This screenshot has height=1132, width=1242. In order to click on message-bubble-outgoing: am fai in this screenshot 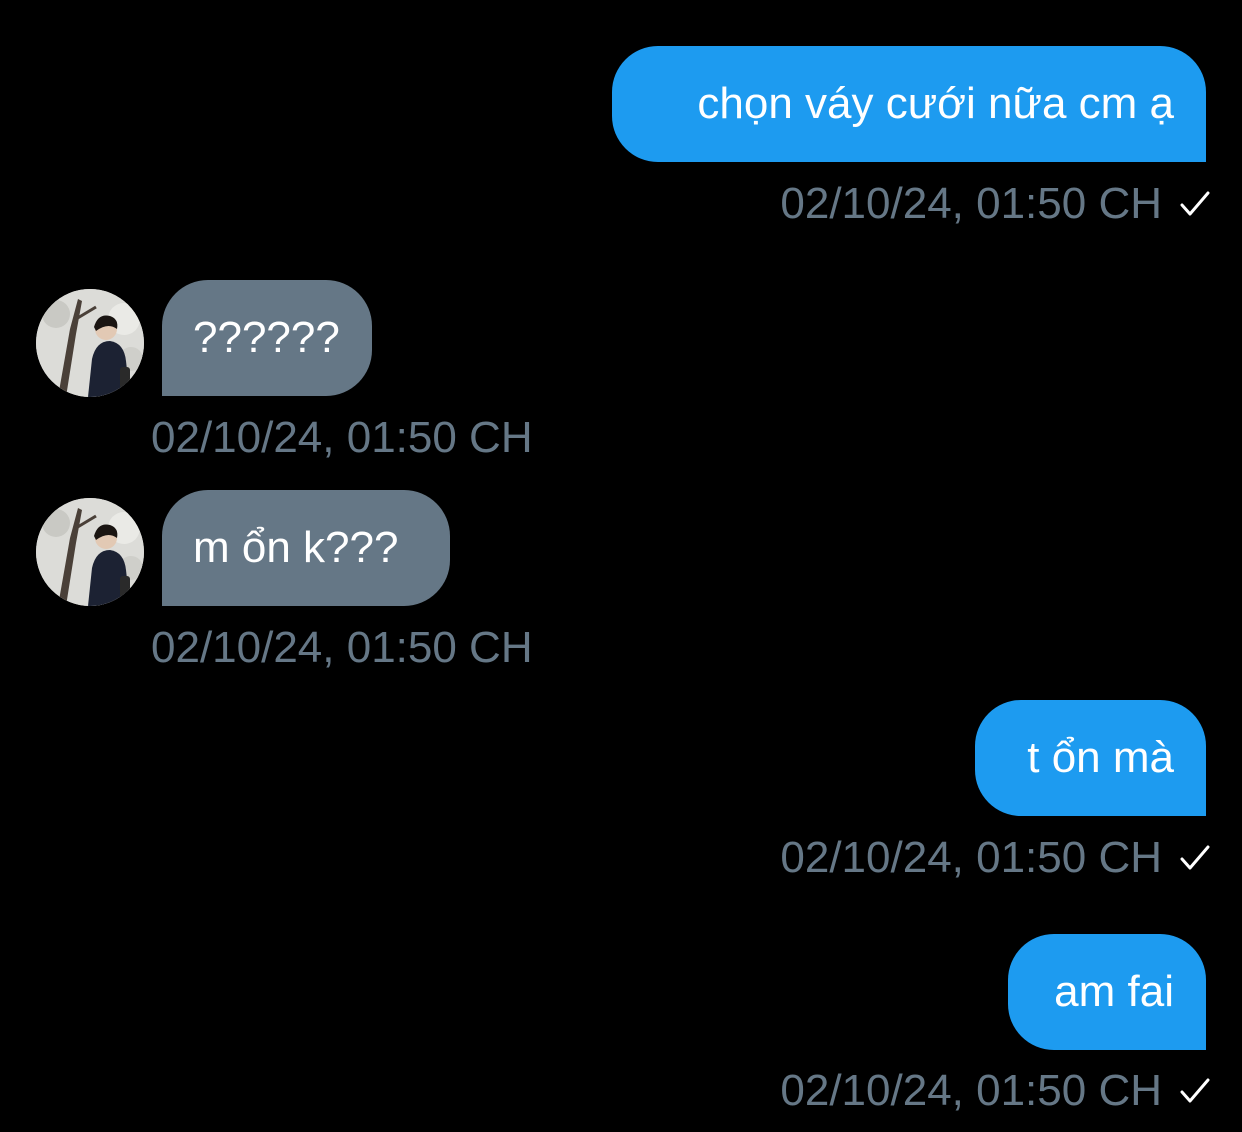, I will do `click(1107, 992)`.